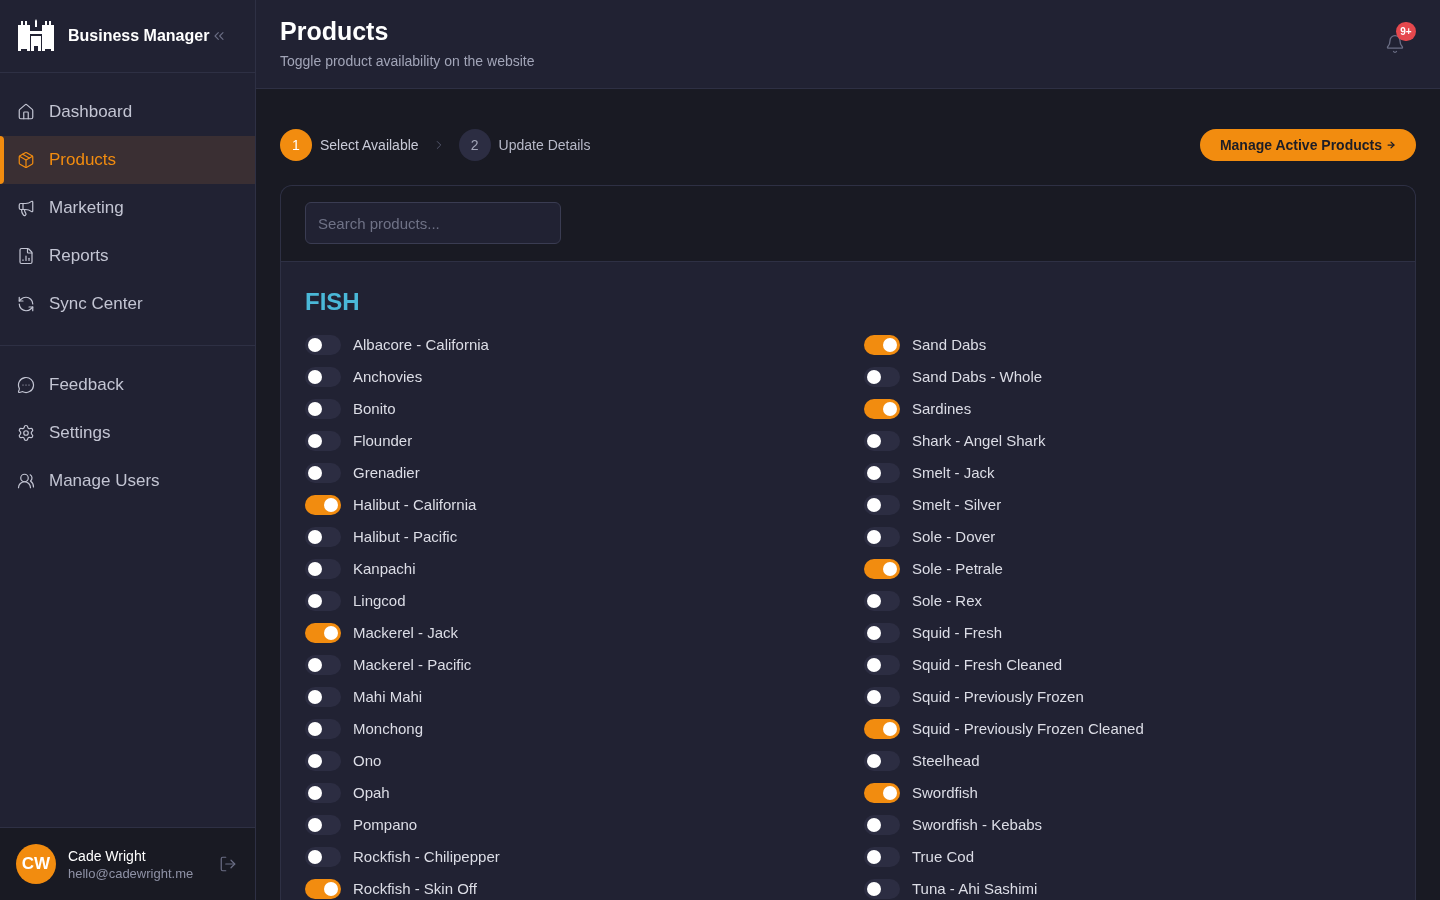 The height and width of the screenshot is (900, 1440). What do you see at coordinates (975, 888) in the screenshot?
I see `product-name: Tuna - Ahi Sashimi` at bounding box center [975, 888].